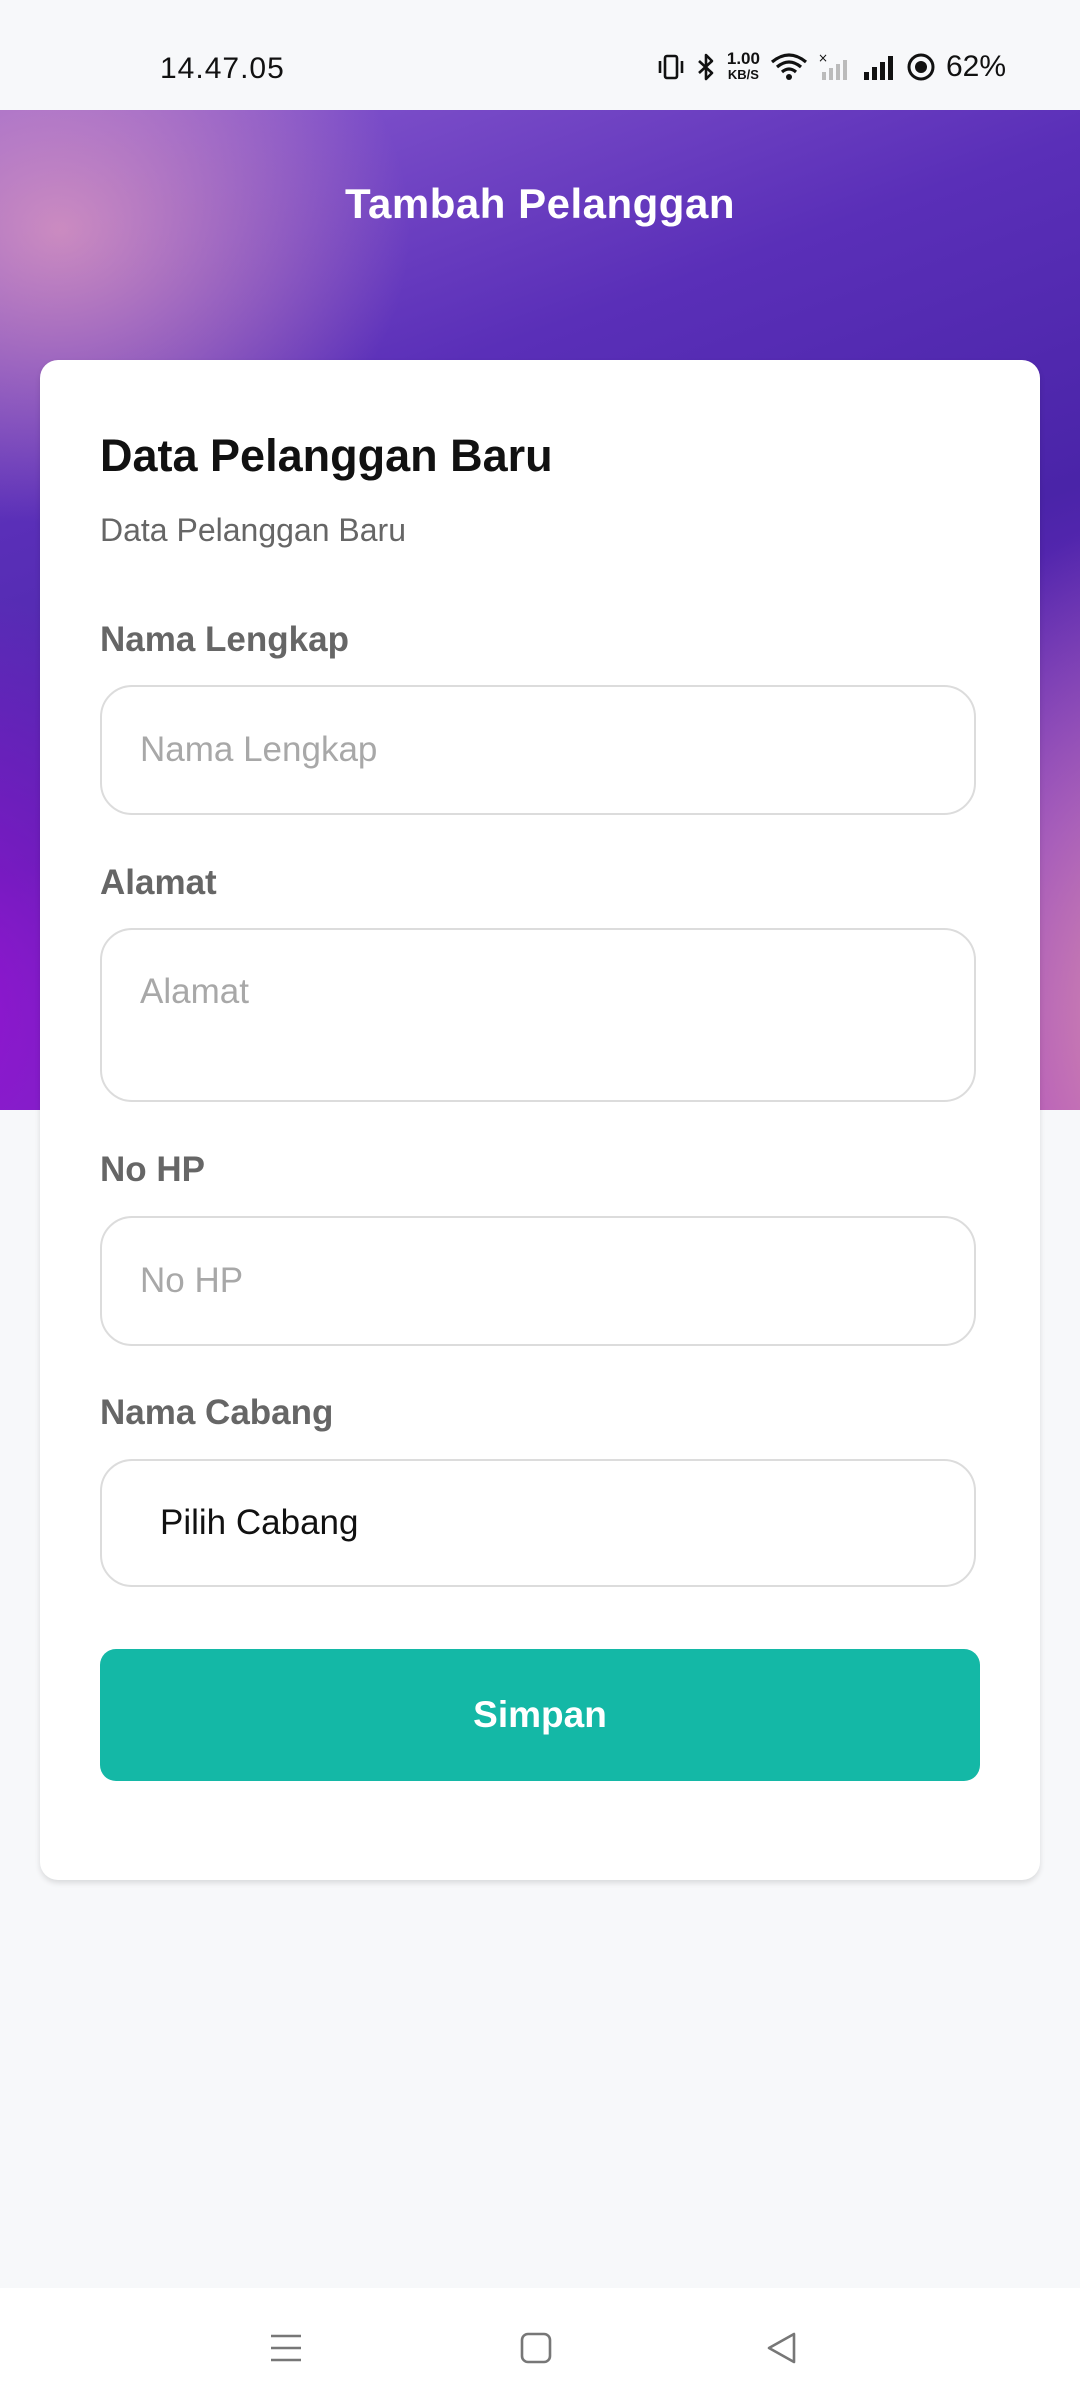 This screenshot has height=2400, width=1080. I want to click on navigation-bar, so click(540, 2344).